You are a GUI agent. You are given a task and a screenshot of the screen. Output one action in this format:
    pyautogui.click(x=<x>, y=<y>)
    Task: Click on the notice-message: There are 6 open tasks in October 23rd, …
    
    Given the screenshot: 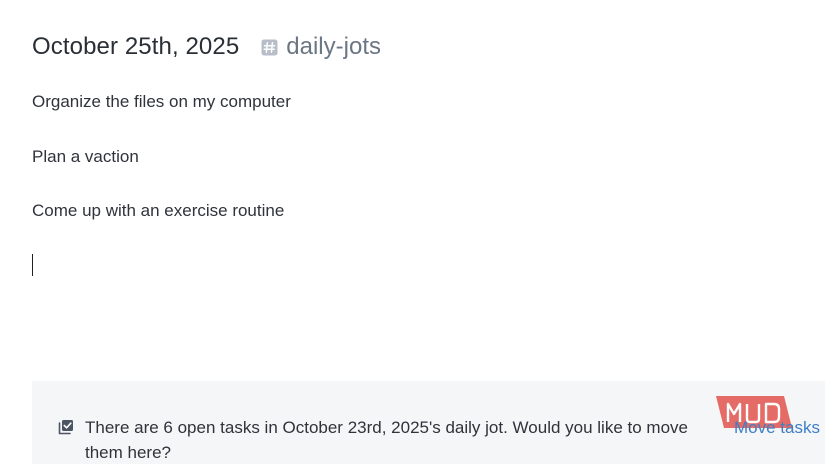 What is the action you would take?
    pyautogui.click(x=386, y=440)
    